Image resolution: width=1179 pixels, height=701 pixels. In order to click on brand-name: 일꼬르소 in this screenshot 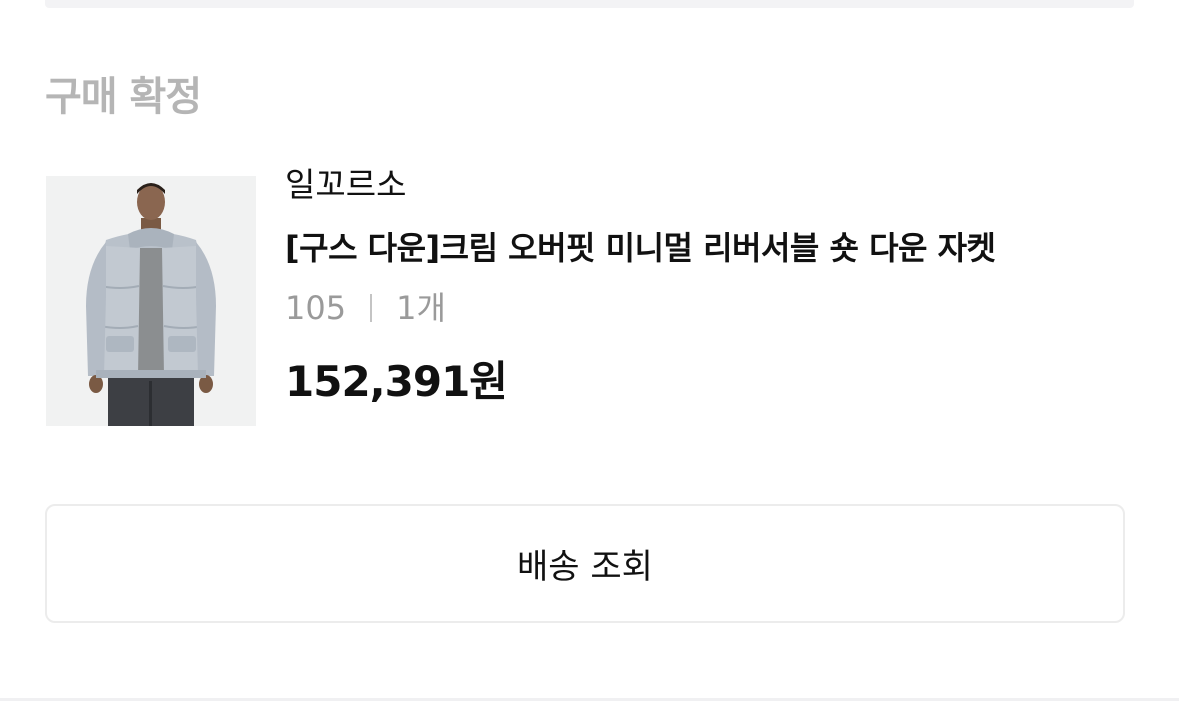, I will do `click(705, 185)`.